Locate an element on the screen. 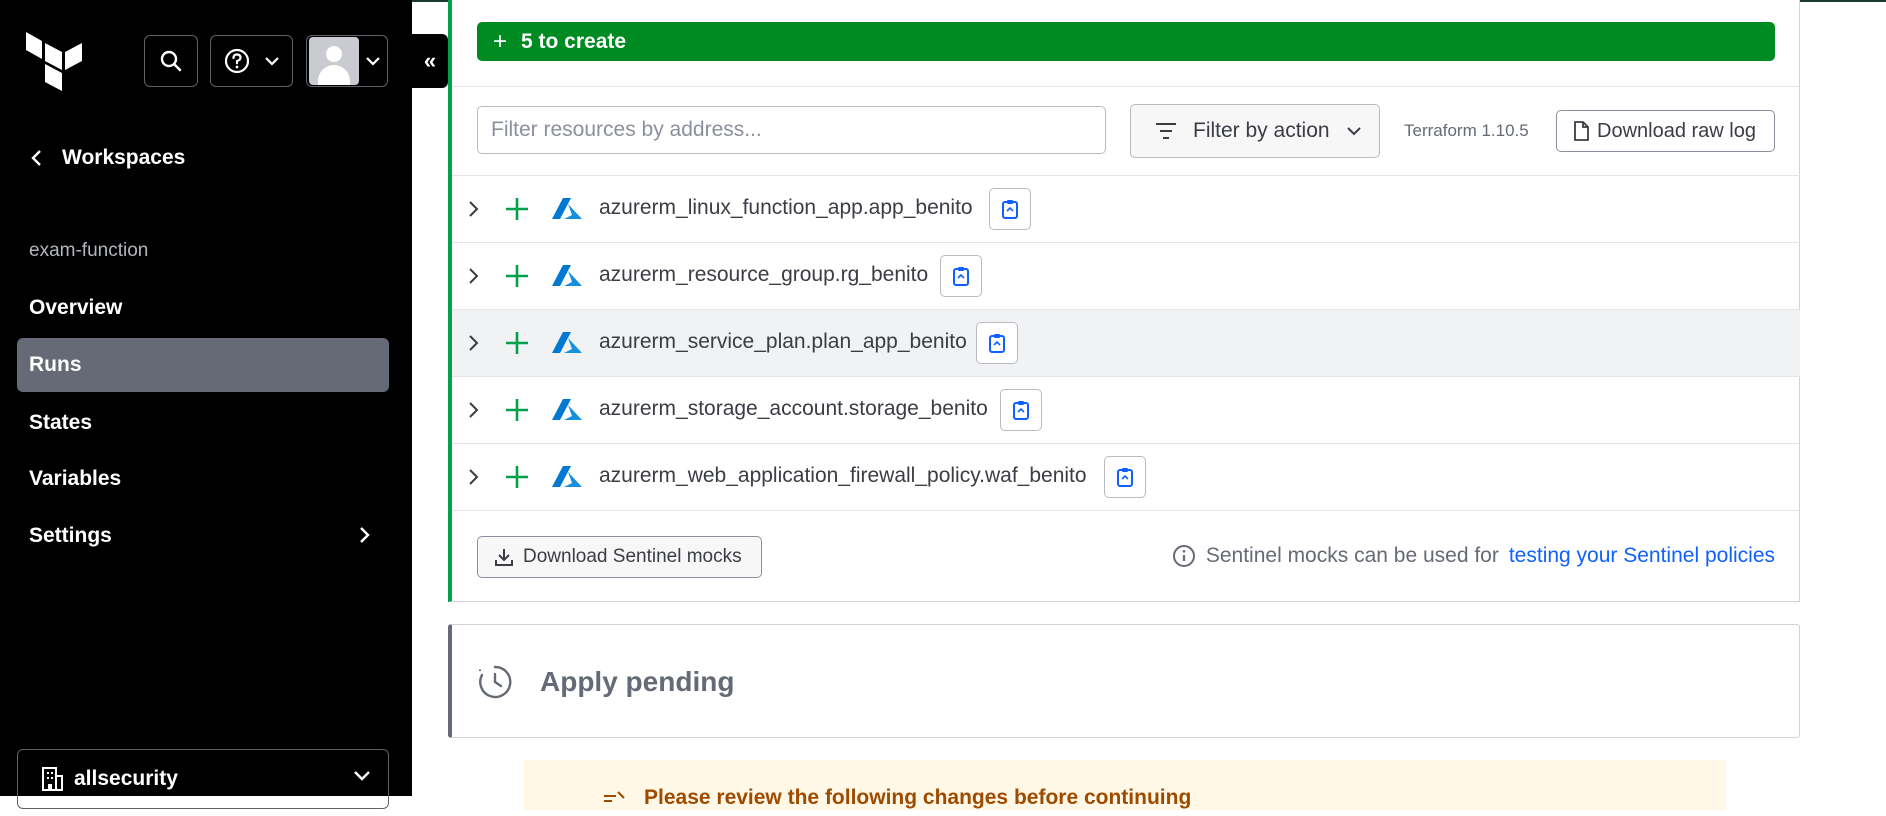 The width and height of the screenshot is (1886, 816). help-icon is located at coordinates (236, 61).